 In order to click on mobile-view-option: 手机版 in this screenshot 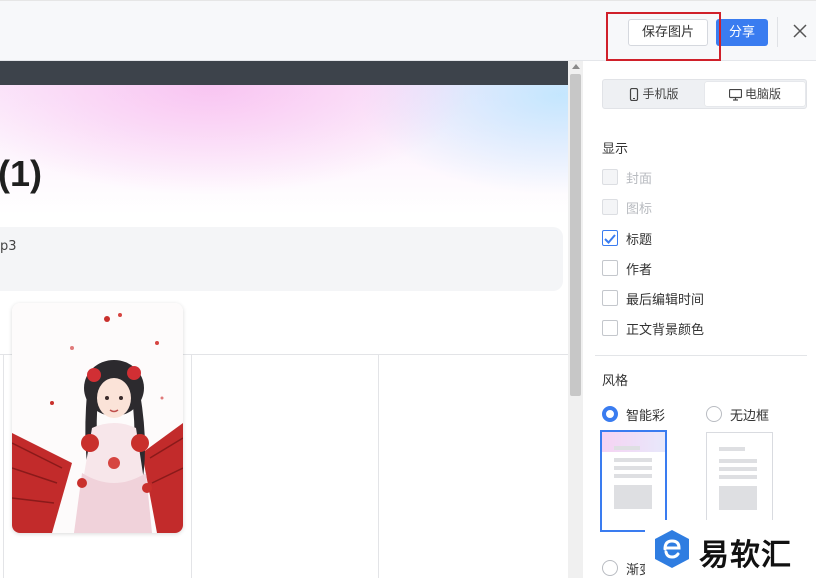, I will do `click(654, 94)`.